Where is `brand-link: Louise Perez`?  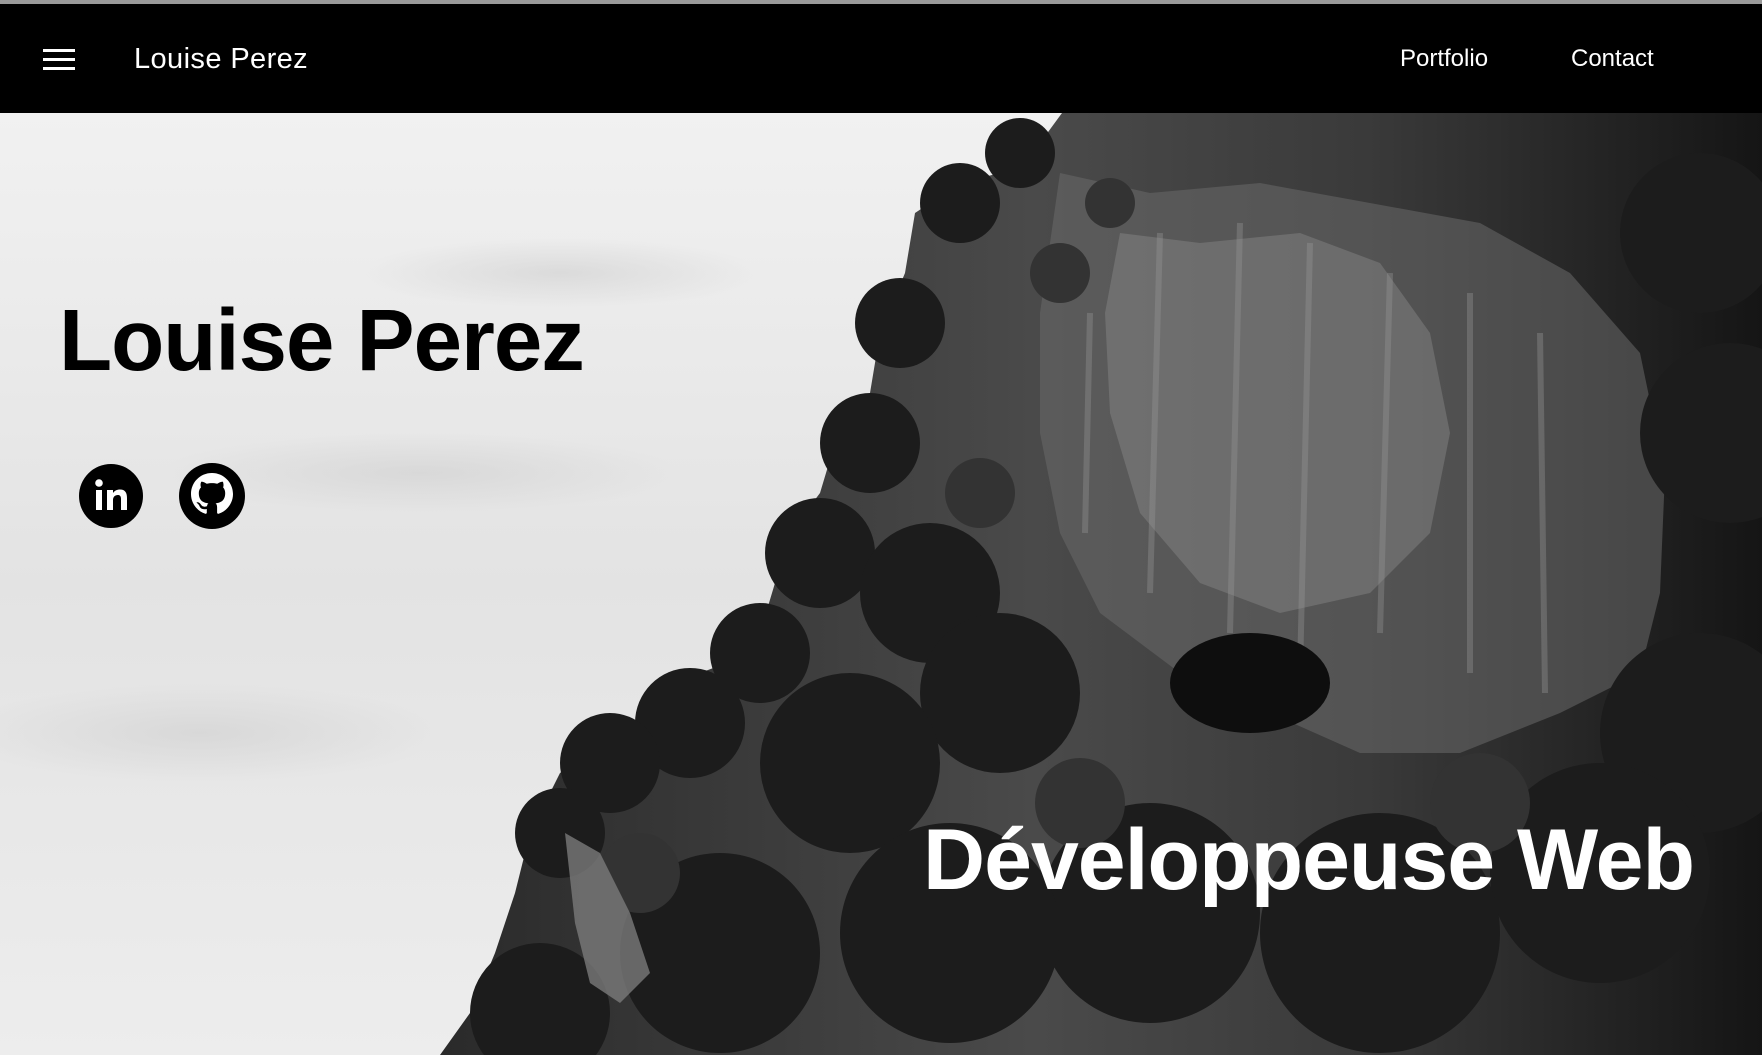
brand-link: Louise Perez is located at coordinates (221, 59).